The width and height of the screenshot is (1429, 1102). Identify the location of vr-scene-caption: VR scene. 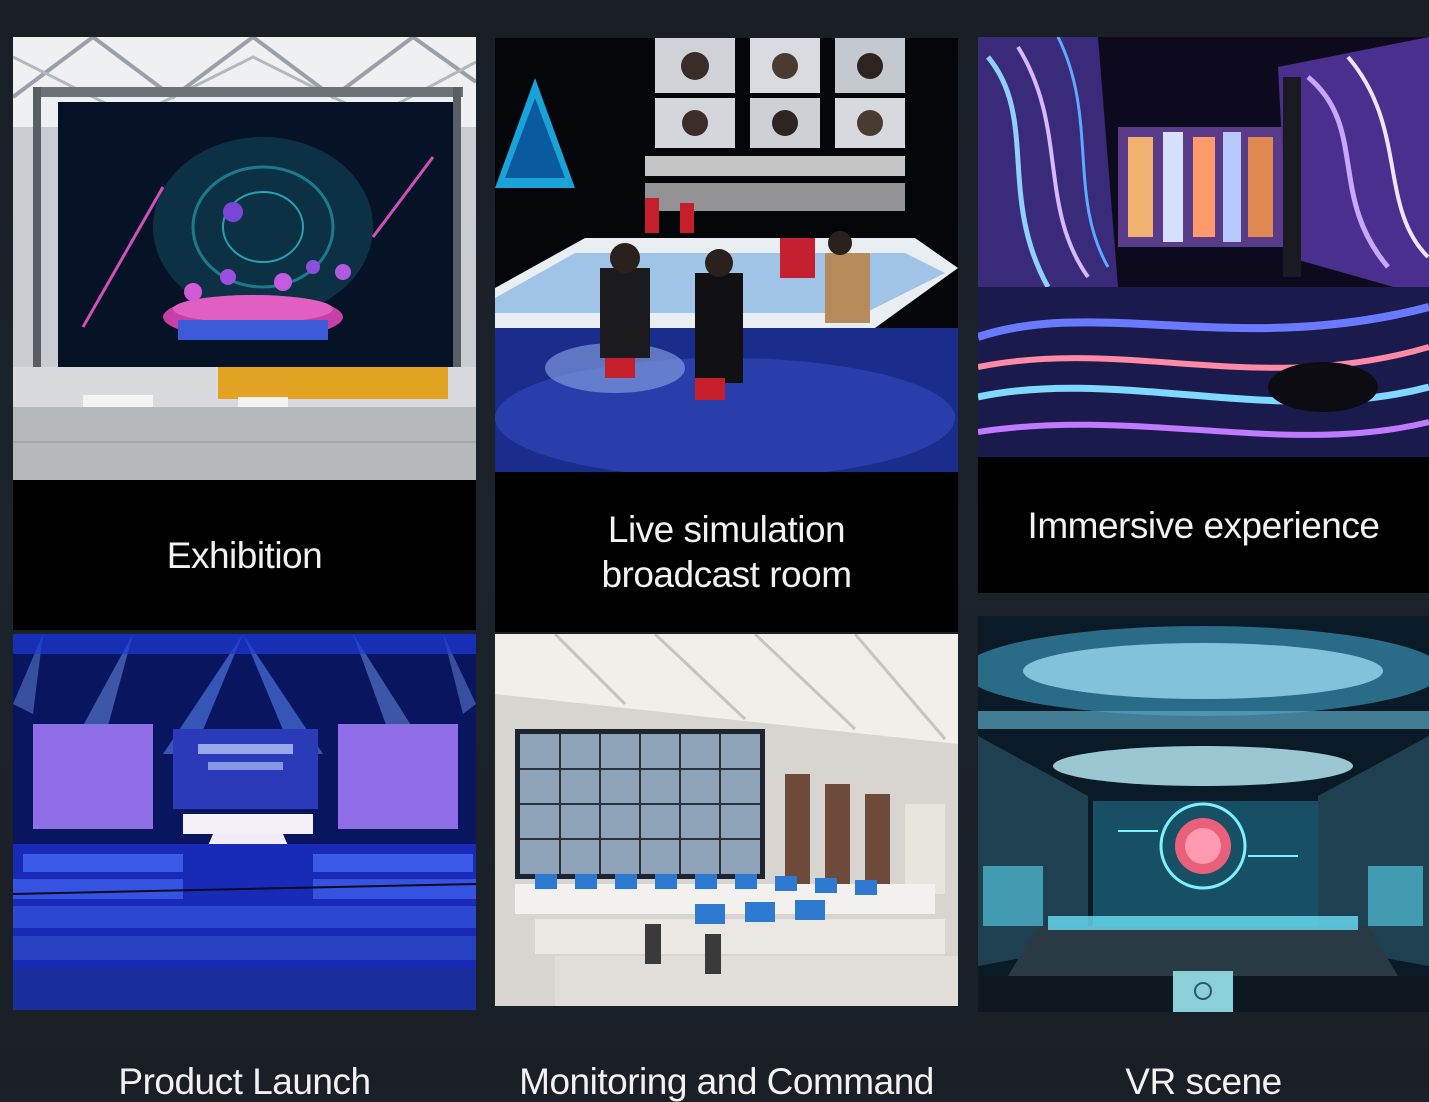
(1203, 1082).